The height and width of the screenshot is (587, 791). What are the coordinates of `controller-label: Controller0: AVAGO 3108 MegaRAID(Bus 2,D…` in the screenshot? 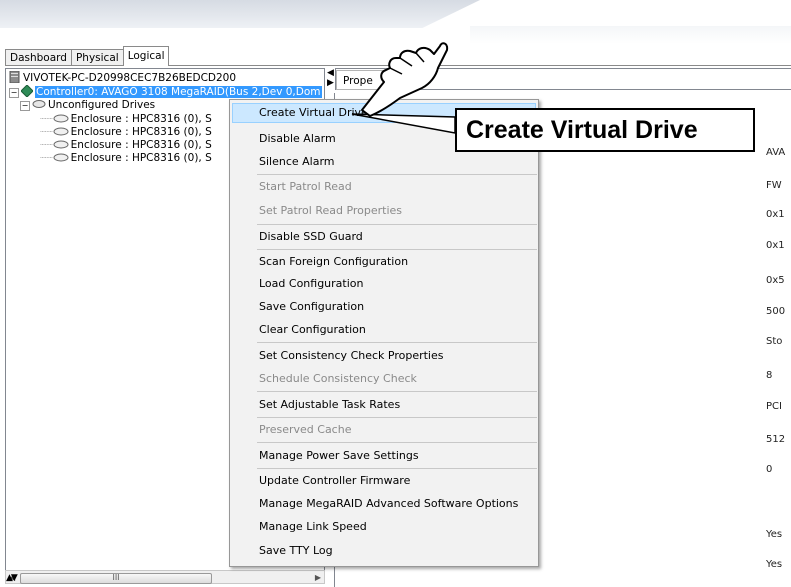 It's located at (178, 92).